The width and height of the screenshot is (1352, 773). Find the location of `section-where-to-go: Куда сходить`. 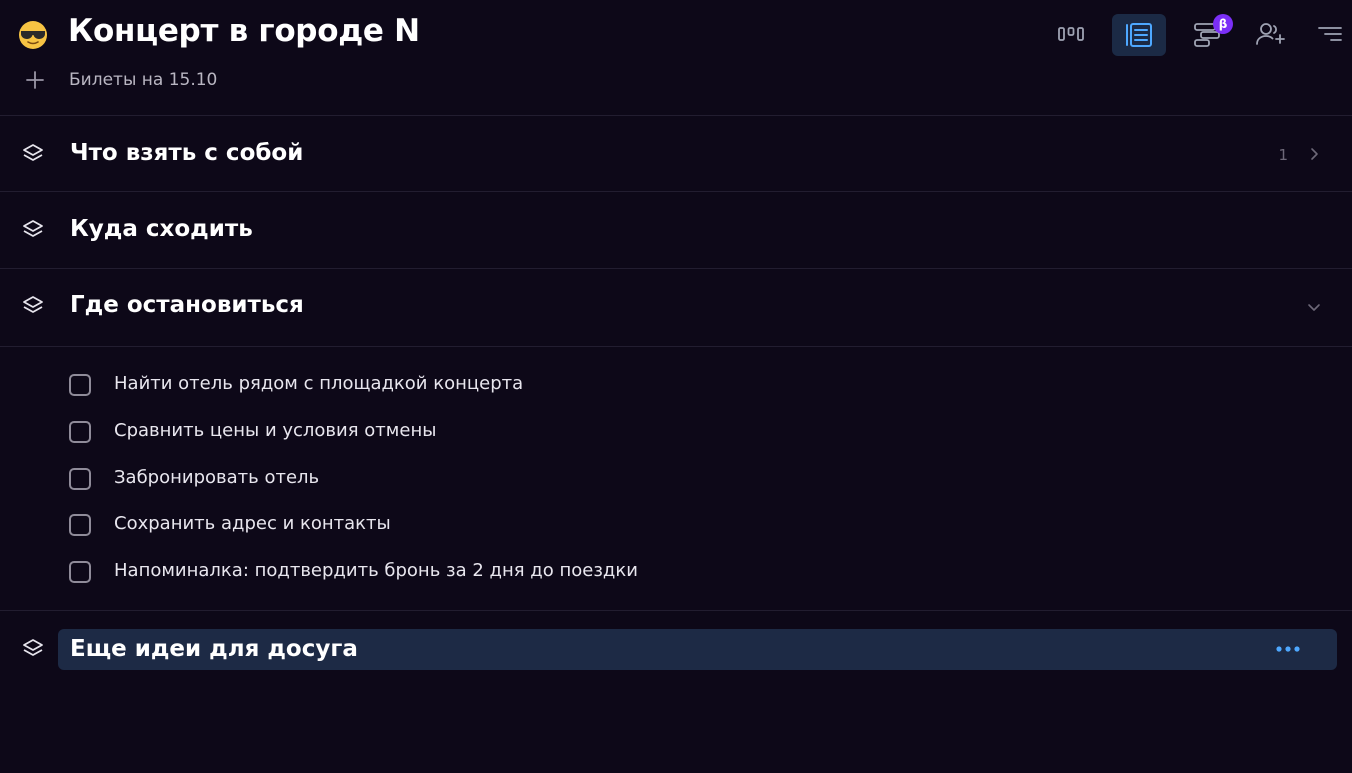

section-where-to-go: Куда сходить is located at coordinates (676, 230).